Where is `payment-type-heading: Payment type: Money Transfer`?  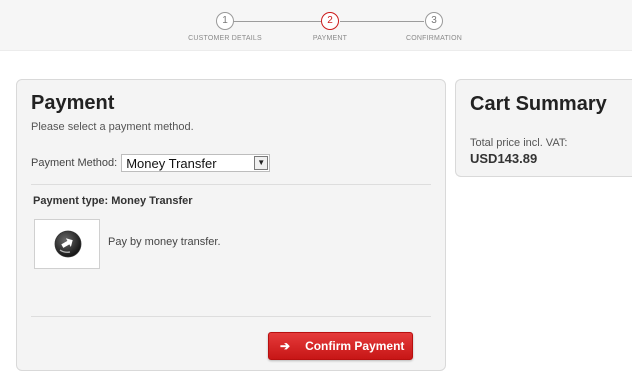
payment-type-heading: Payment type: Money Transfer is located at coordinates (113, 201).